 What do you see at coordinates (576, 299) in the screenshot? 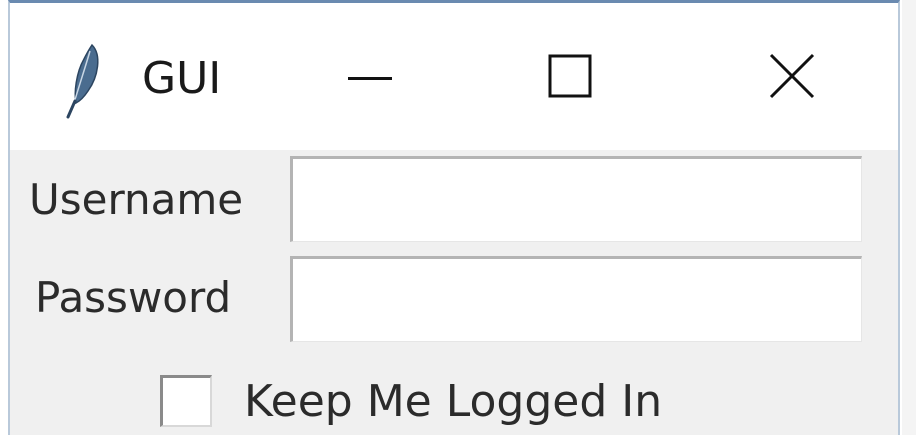
I see `password-field` at bounding box center [576, 299].